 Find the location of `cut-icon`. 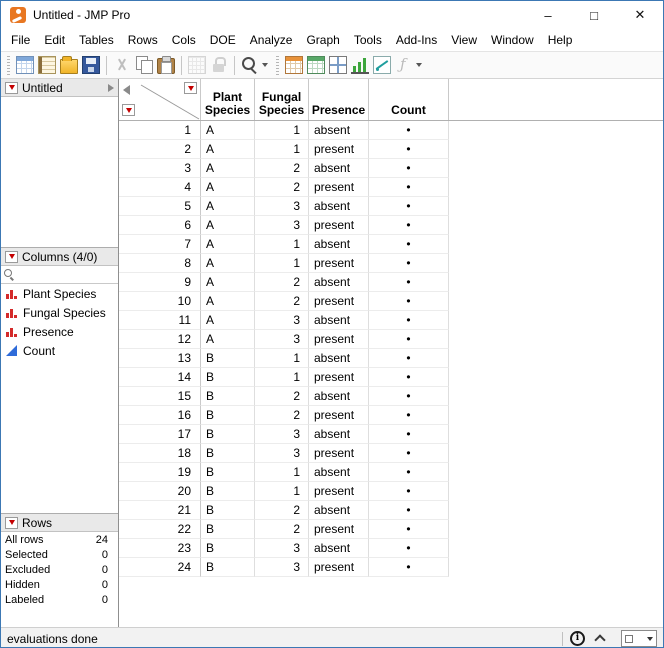

cut-icon is located at coordinates (122, 65).